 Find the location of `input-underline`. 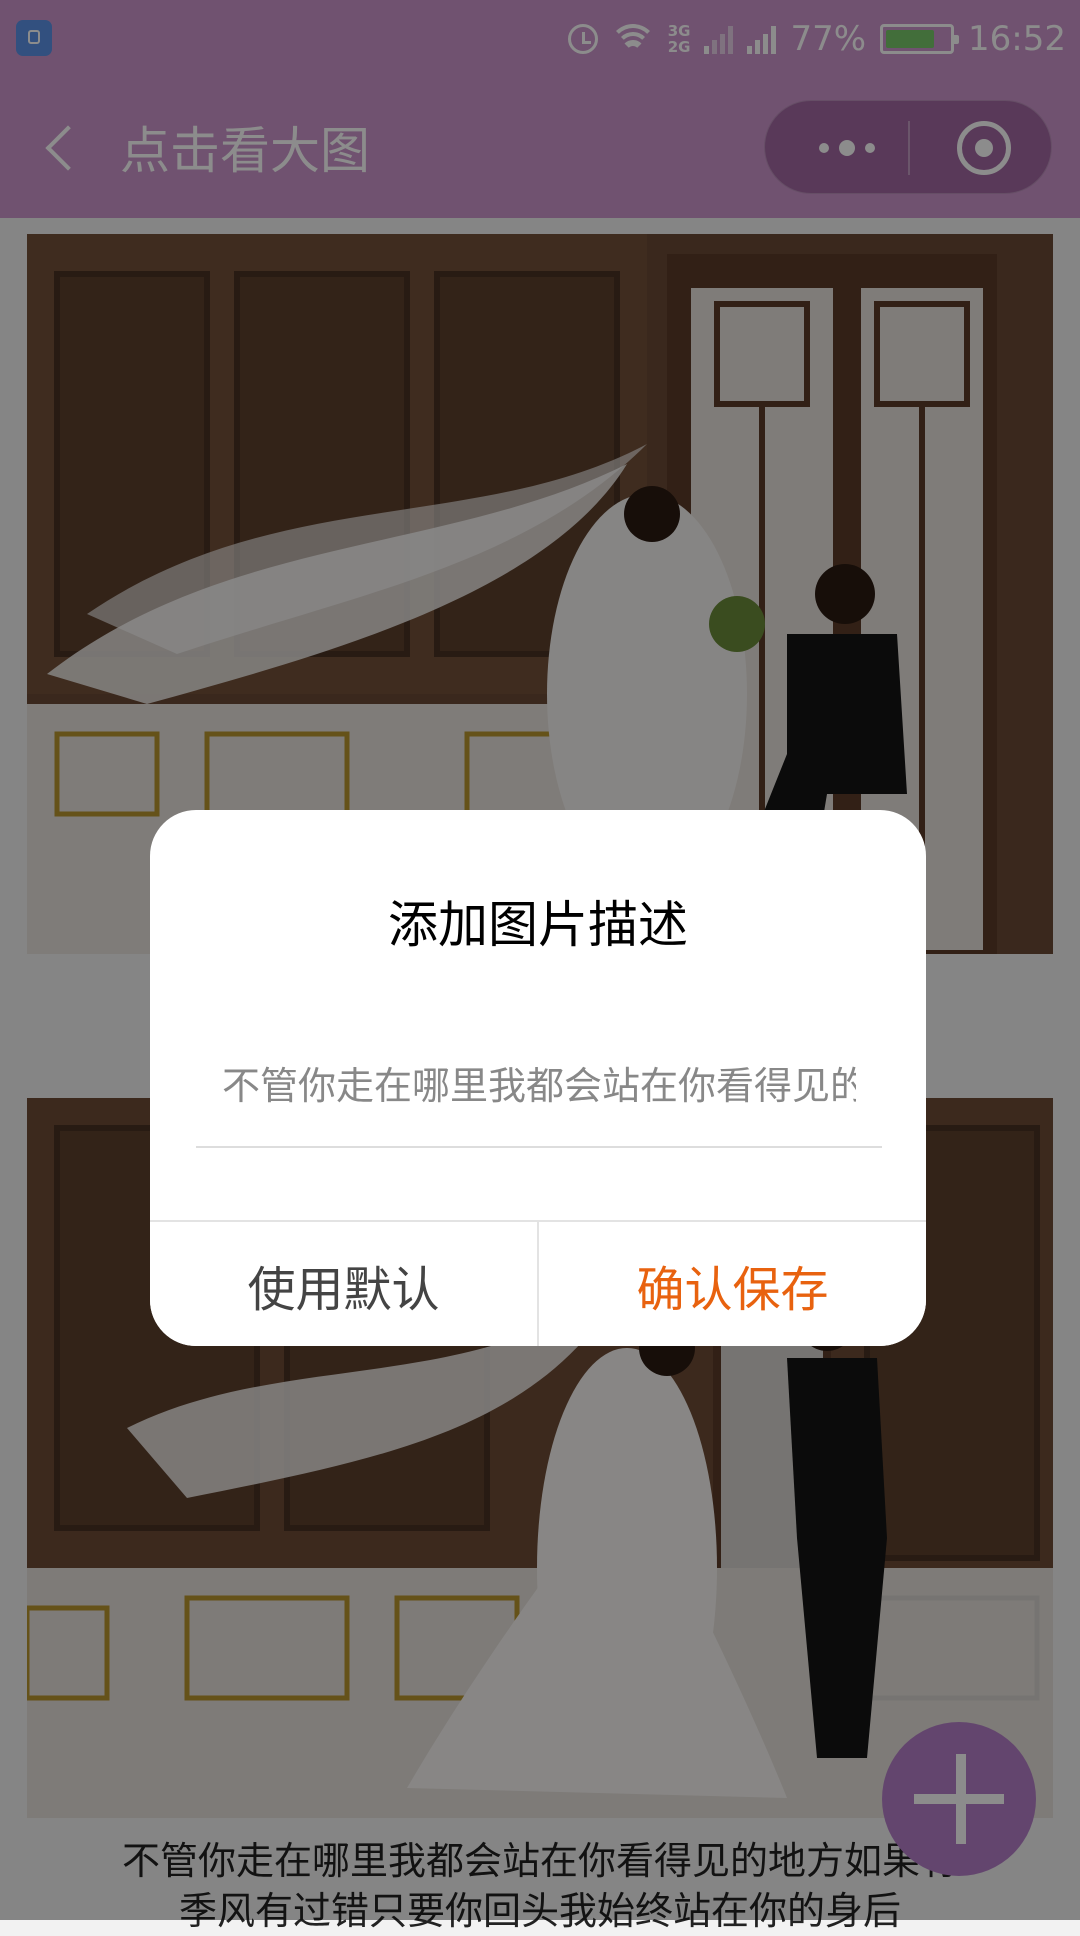

input-underline is located at coordinates (539, 1147).